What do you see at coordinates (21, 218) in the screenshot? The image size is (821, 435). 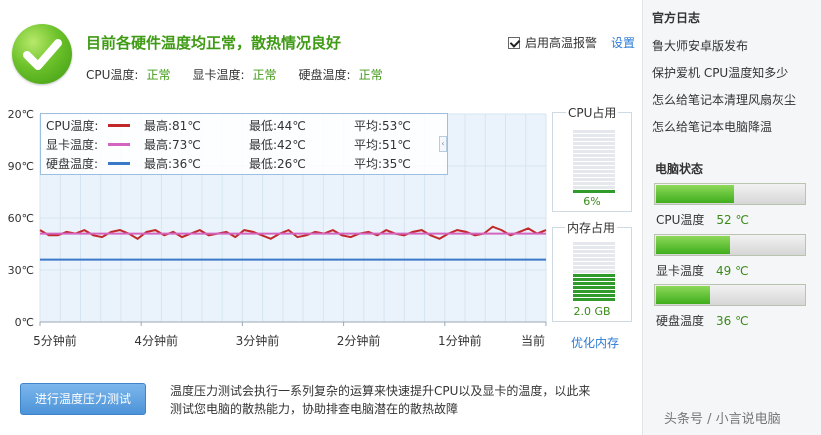 I see `y-tick-label: 60℃` at bounding box center [21, 218].